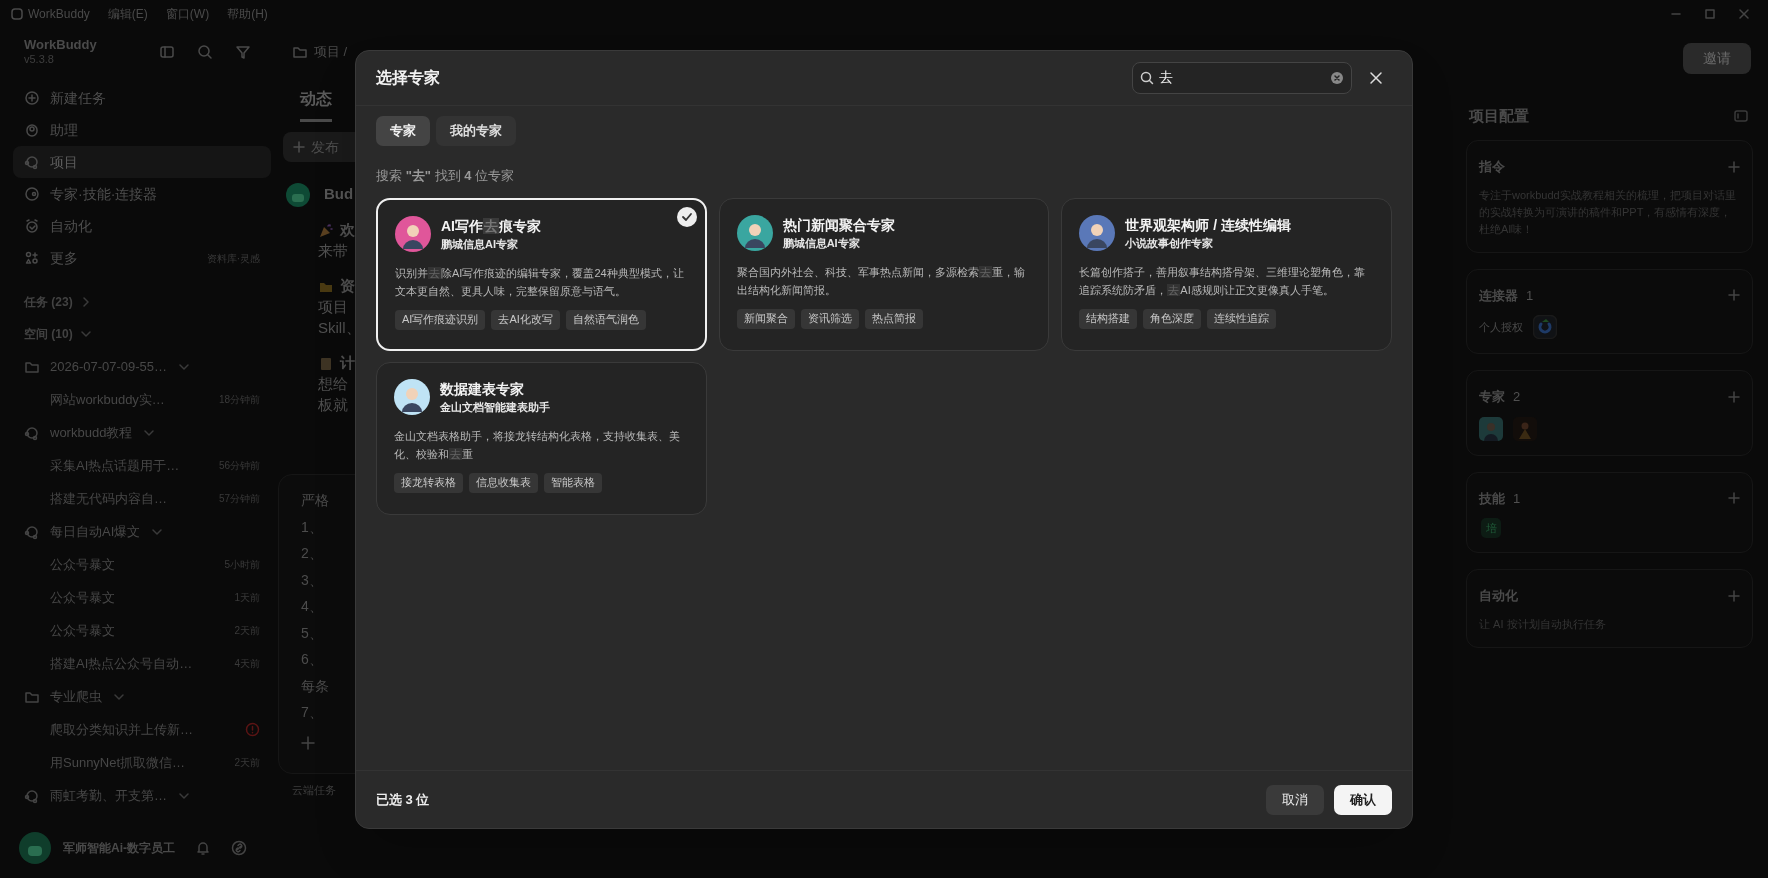 The image size is (1768, 878). I want to click on search-field: 去, so click(1242, 78).